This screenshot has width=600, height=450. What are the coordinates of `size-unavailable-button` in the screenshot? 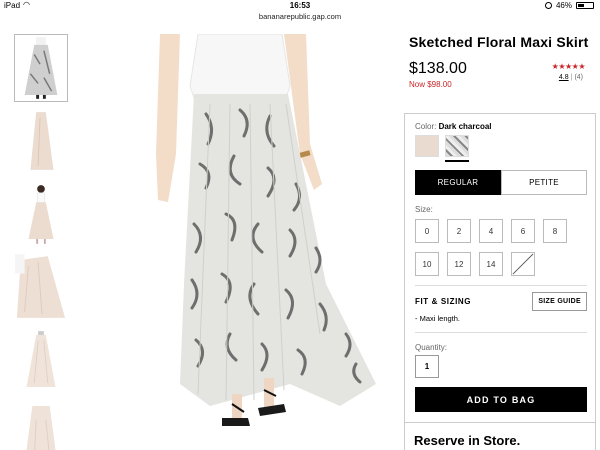 It's located at (523, 264).